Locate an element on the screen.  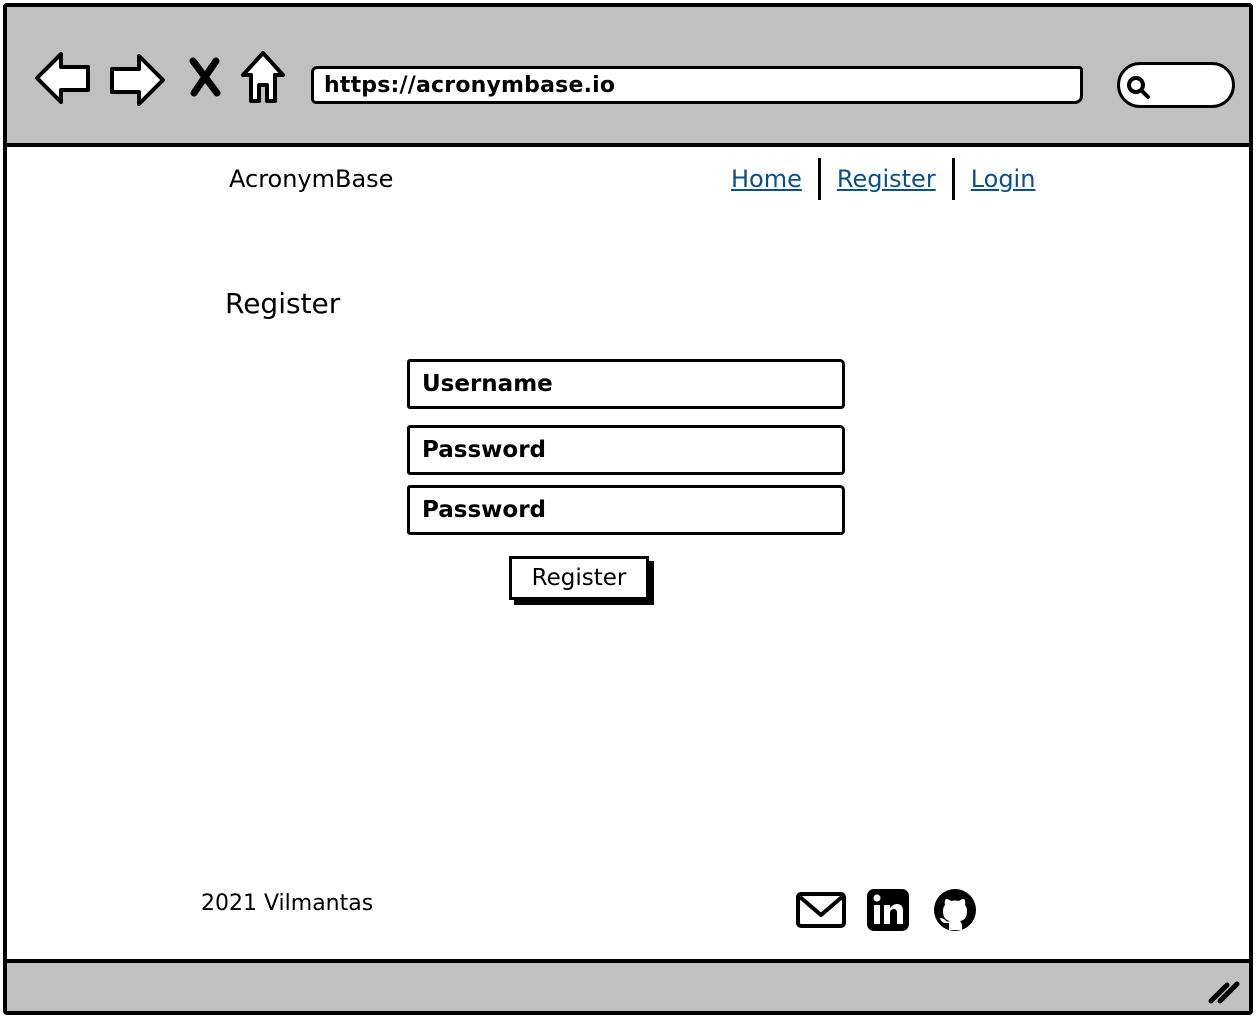
nav-link-login: Login is located at coordinates (1003, 179).